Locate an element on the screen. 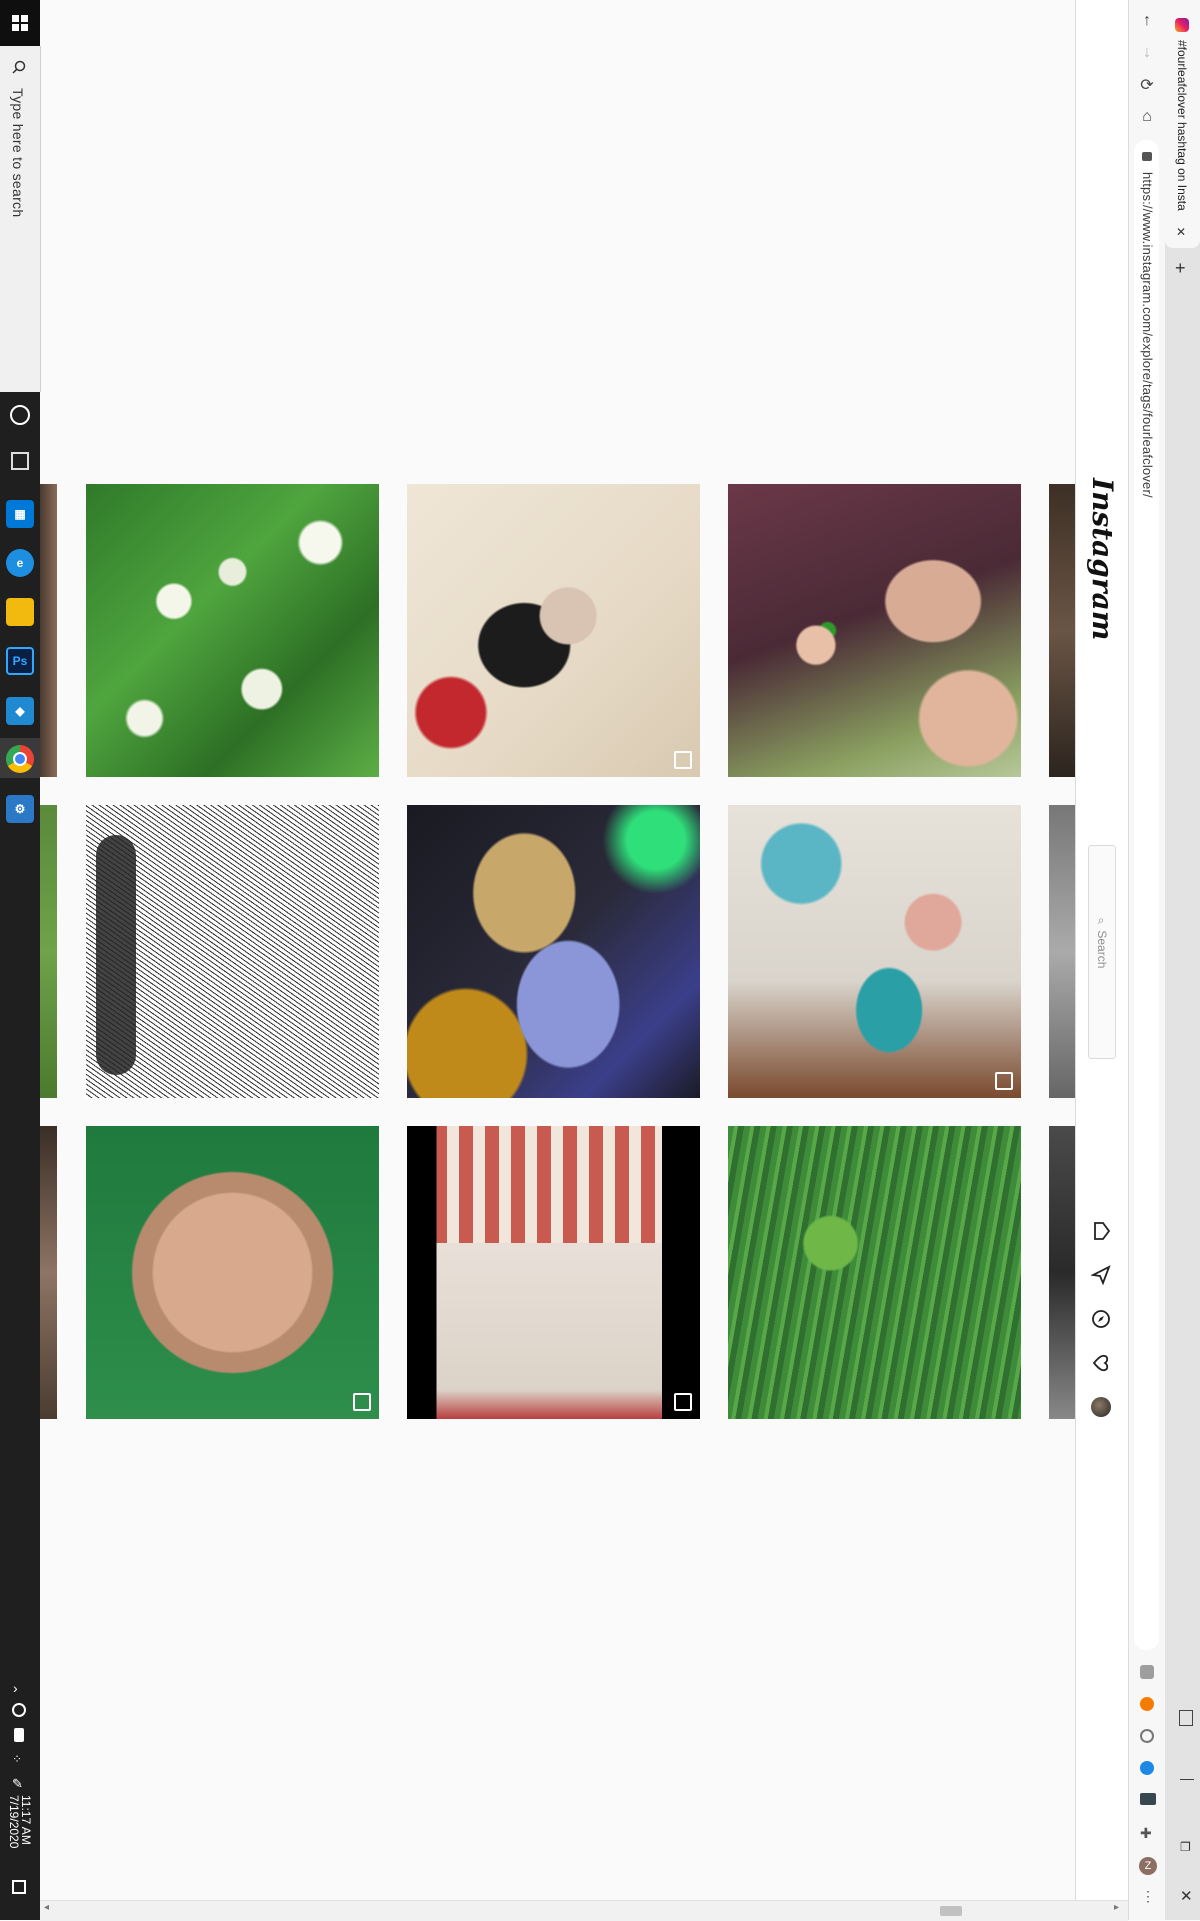  windows-logo-icon is located at coordinates (20, 23).